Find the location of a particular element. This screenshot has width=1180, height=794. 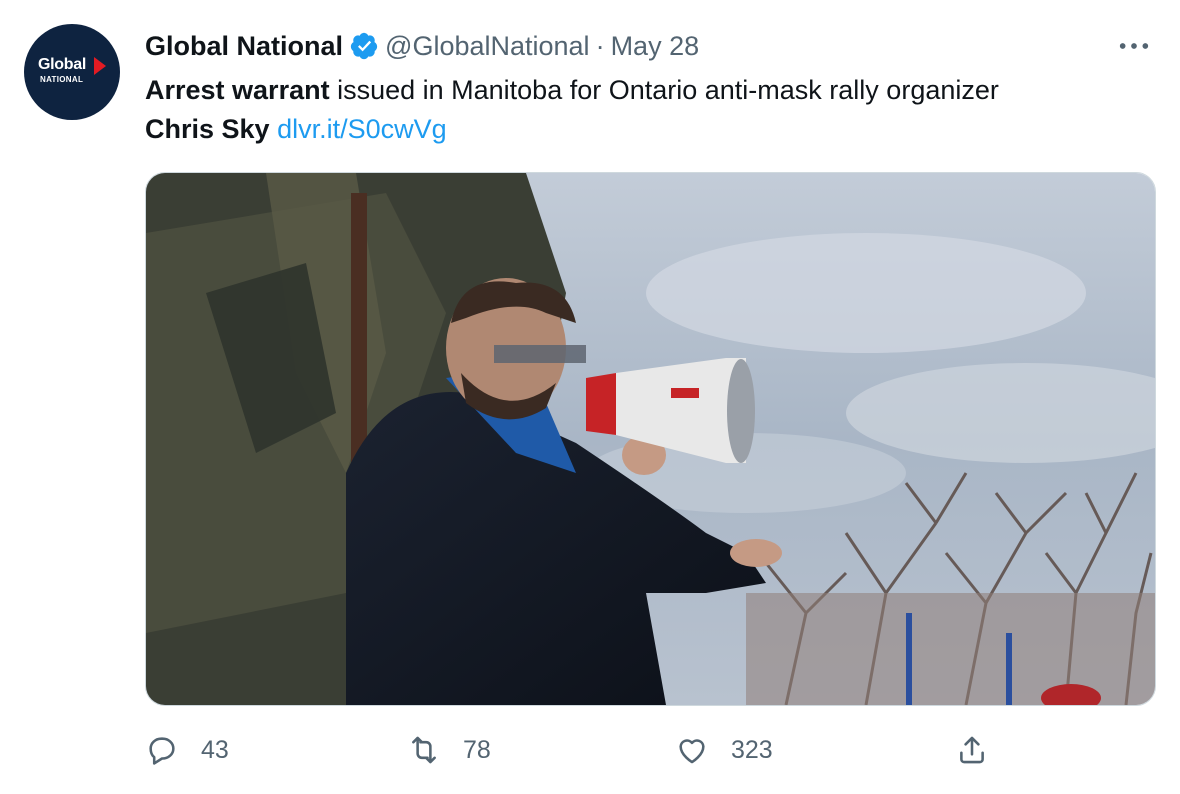

share-button is located at coordinates (972, 750).